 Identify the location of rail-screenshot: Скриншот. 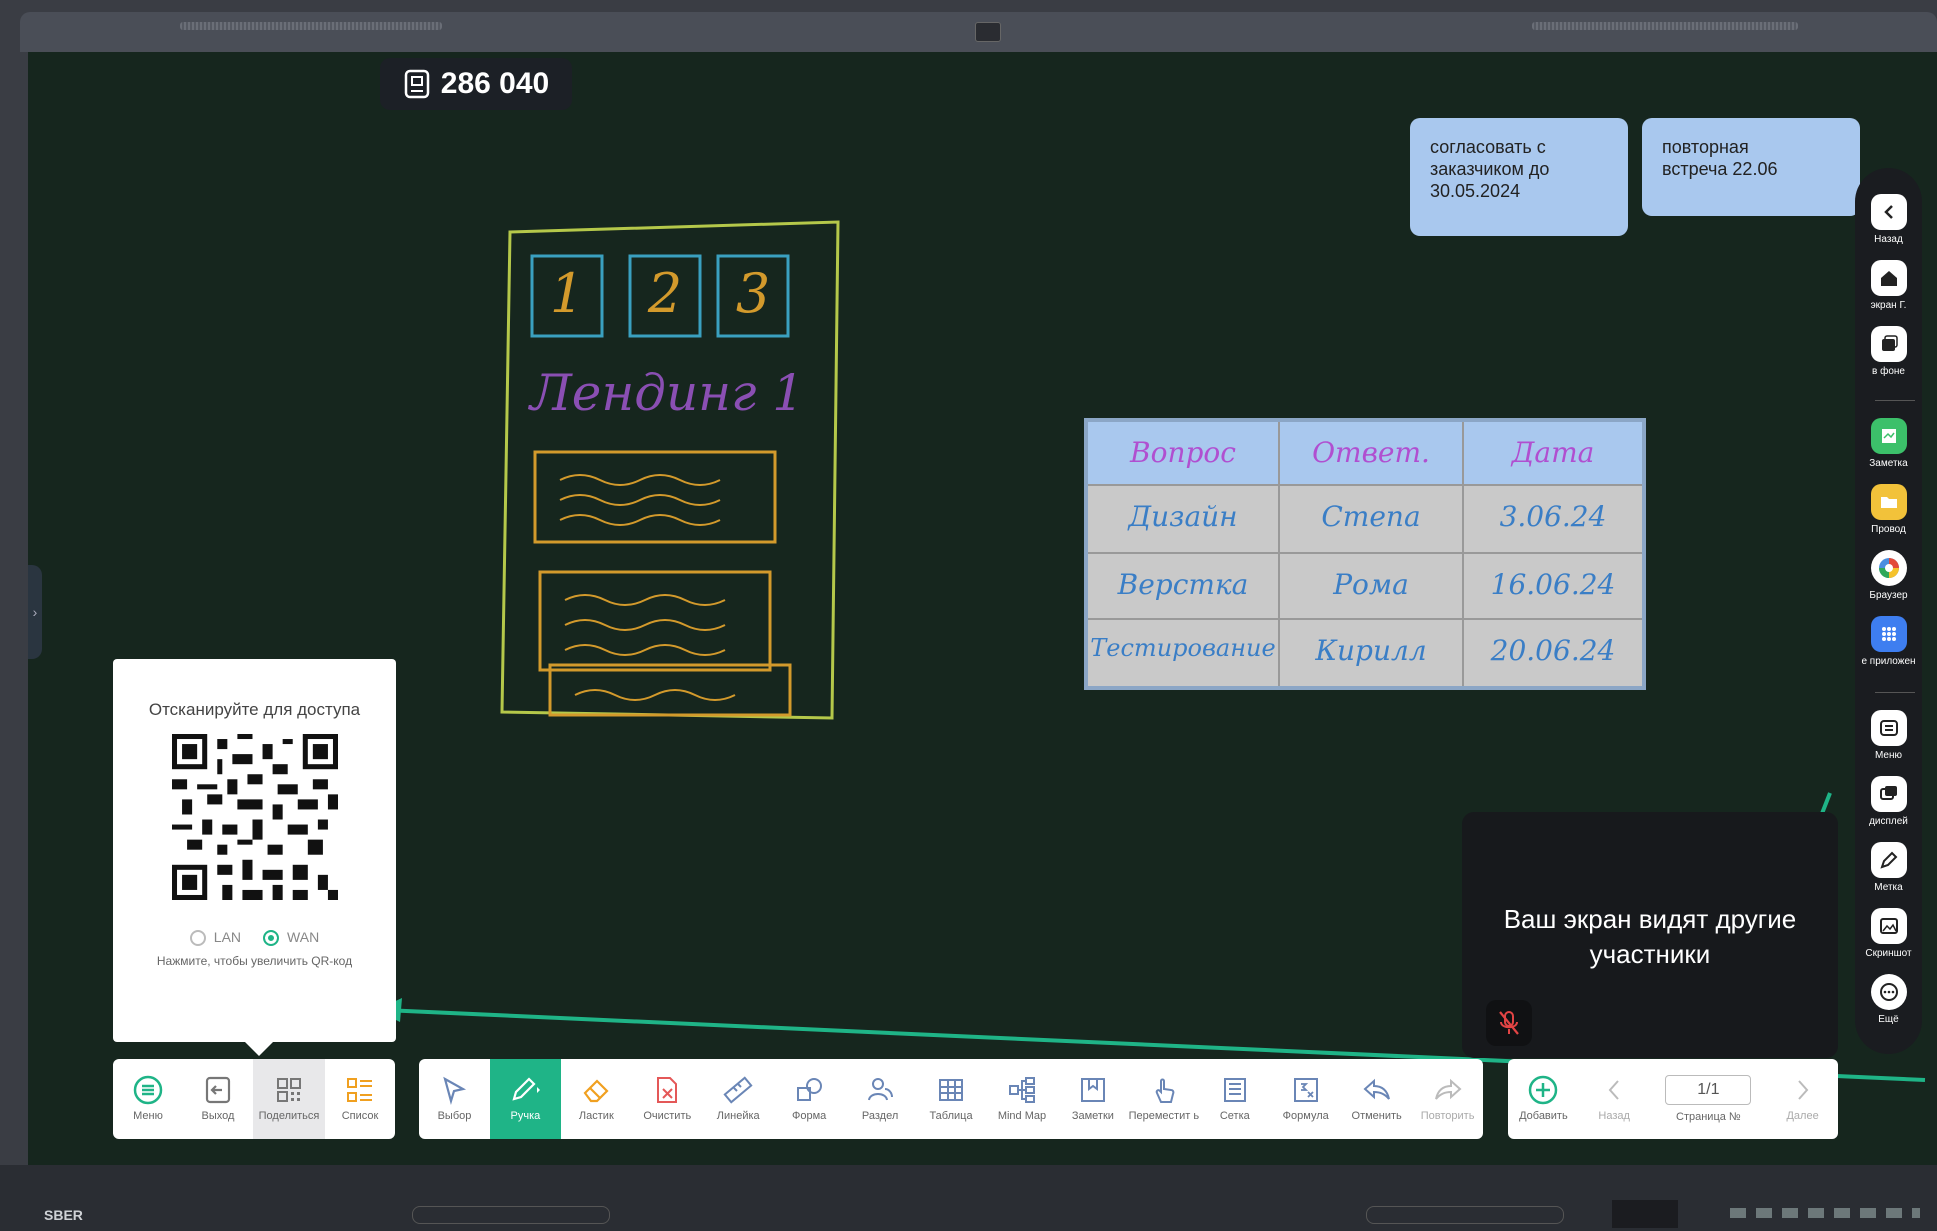
(1888, 933).